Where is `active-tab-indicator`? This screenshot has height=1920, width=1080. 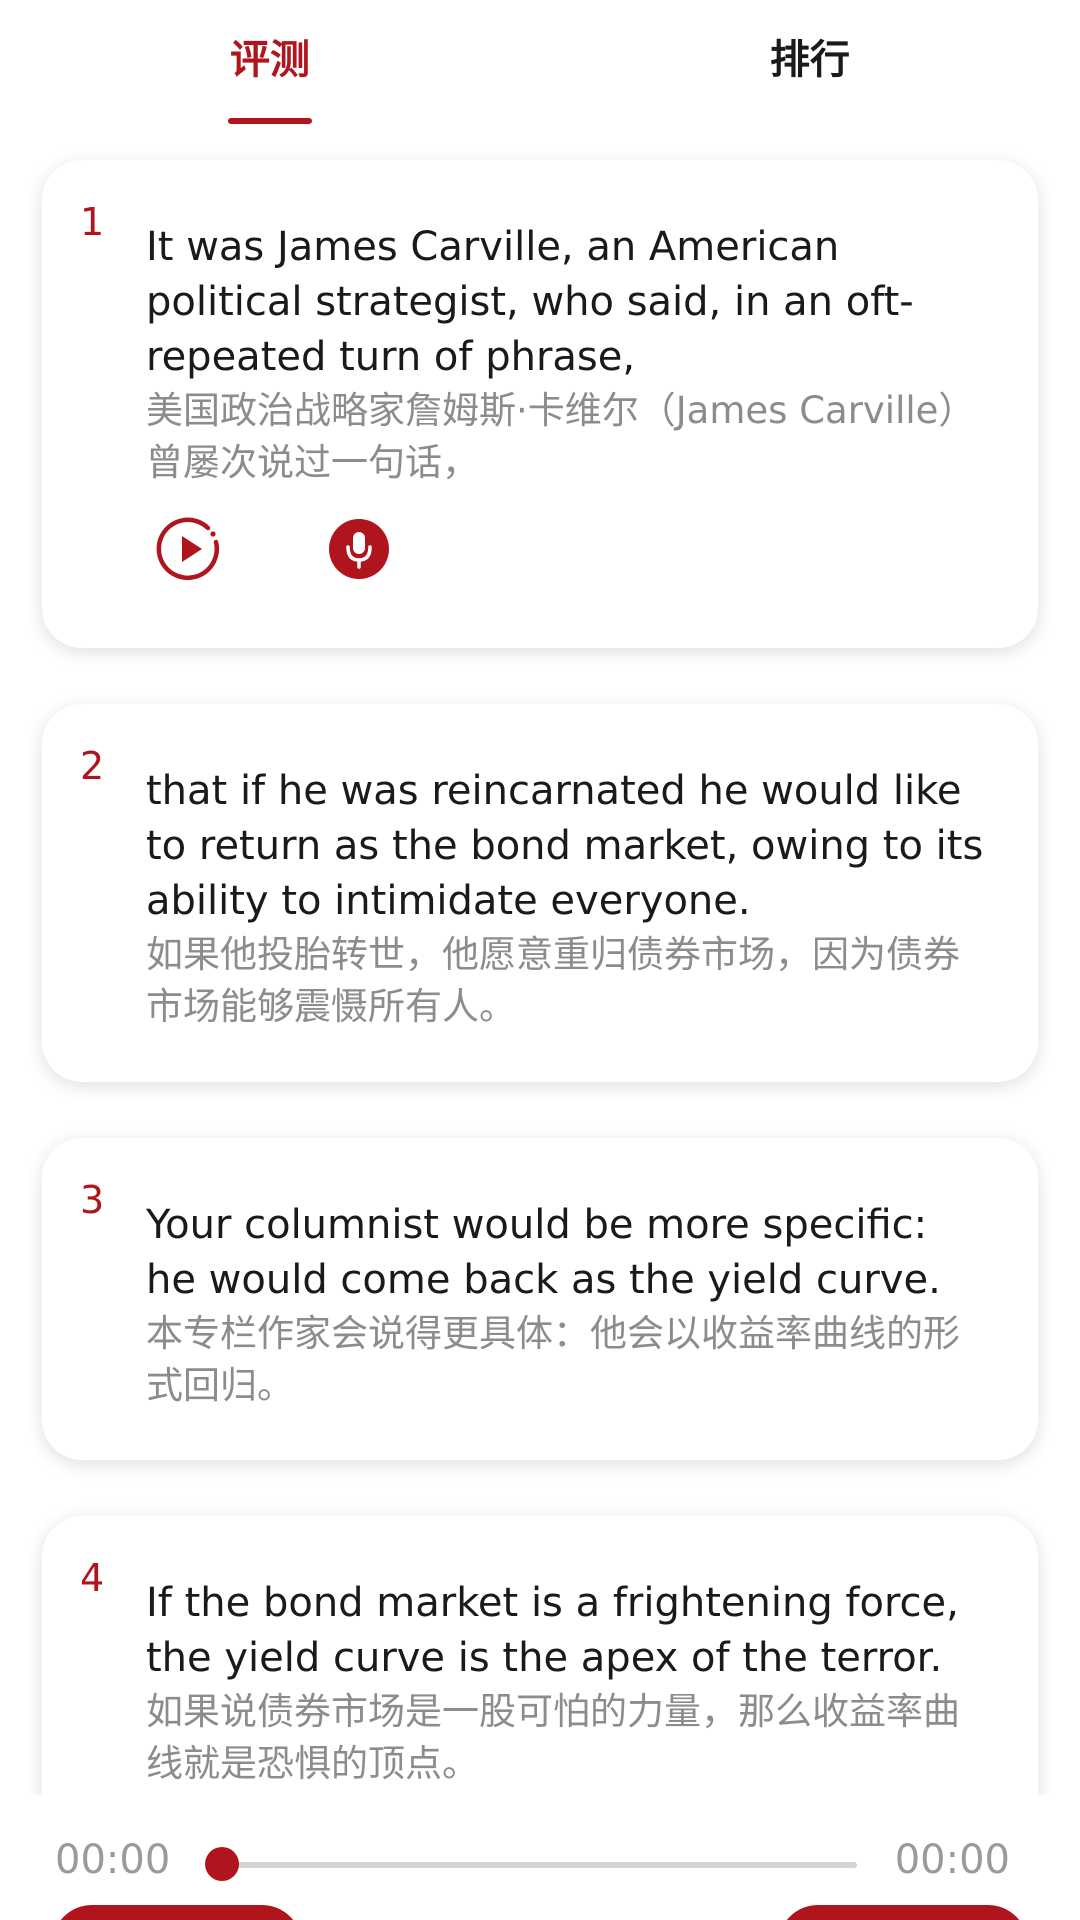 active-tab-indicator is located at coordinates (270, 121).